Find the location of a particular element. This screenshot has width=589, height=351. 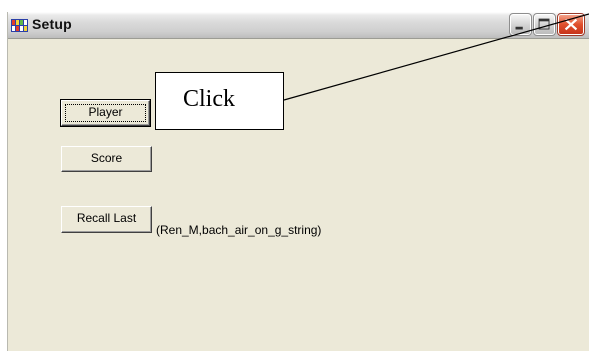

player-button-label: Player is located at coordinates (105, 112).